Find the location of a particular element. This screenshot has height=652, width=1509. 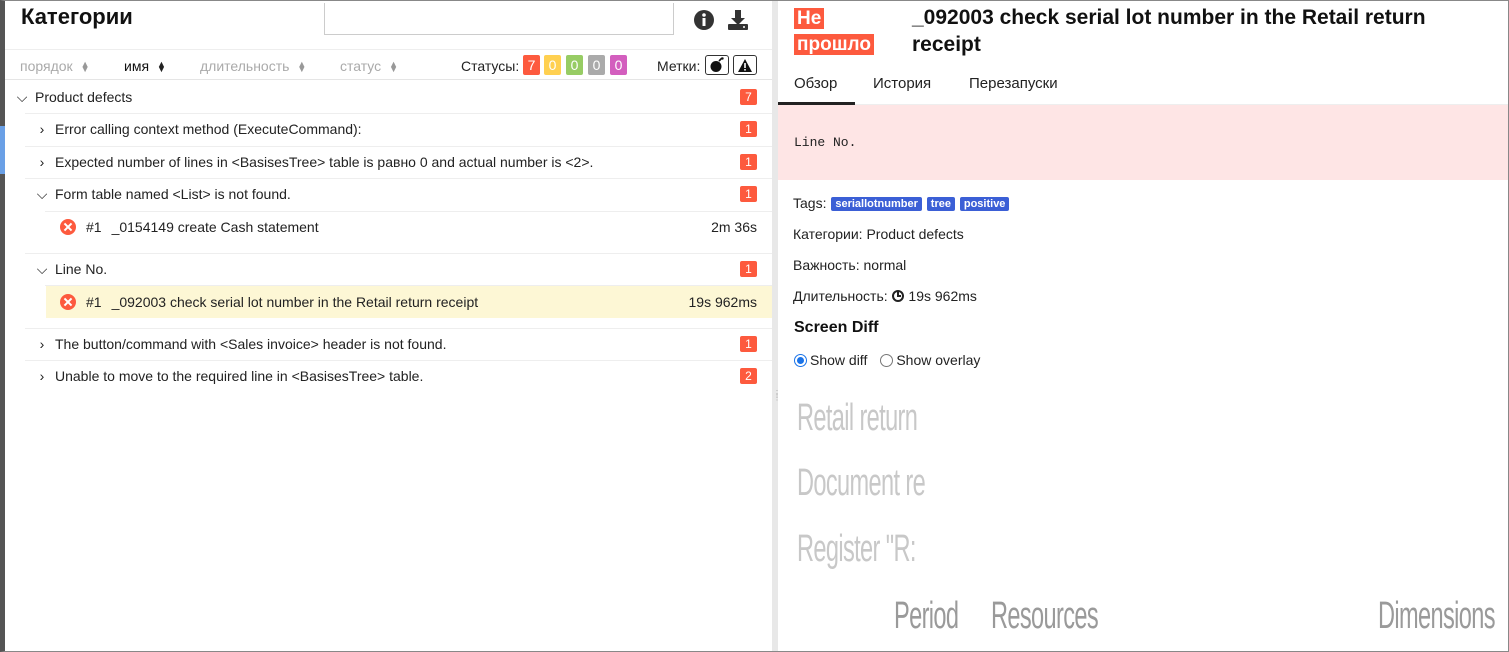

show-diff-label: Show diff is located at coordinates (838, 360).